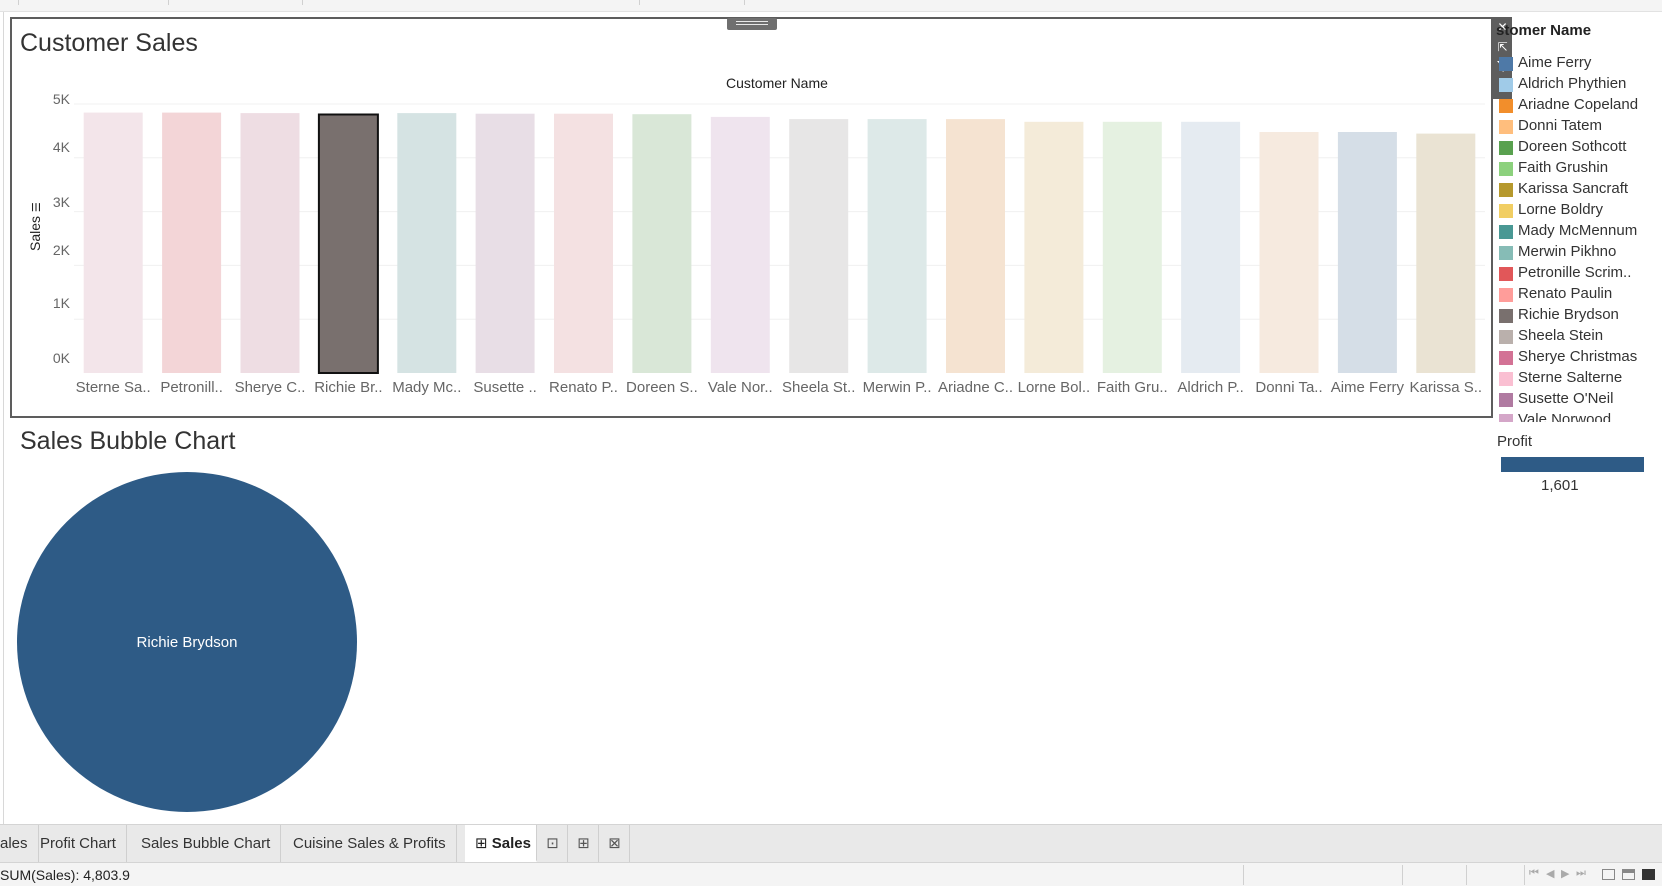  Describe the element at coordinates (584, 843) in the screenshot. I see `new-dashboard-icon: ⊞` at that location.